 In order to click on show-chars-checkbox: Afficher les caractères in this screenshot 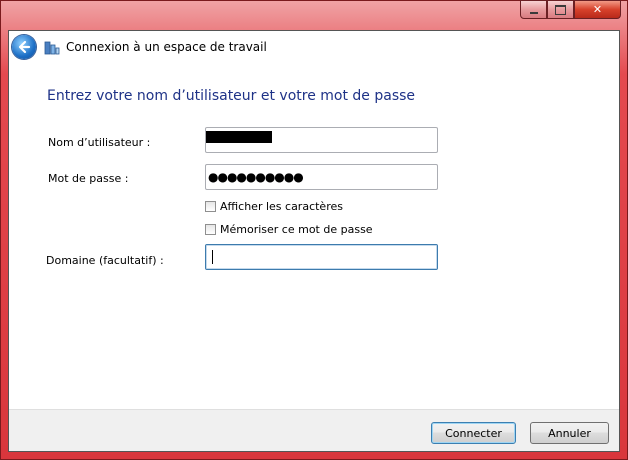, I will do `click(274, 206)`.